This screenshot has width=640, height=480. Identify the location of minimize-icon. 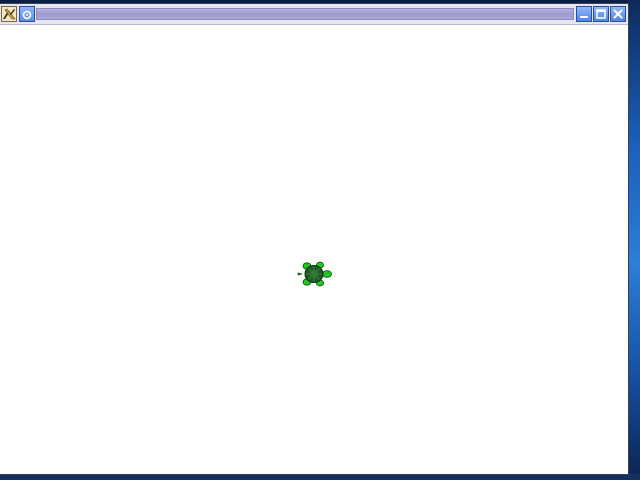
(584, 14).